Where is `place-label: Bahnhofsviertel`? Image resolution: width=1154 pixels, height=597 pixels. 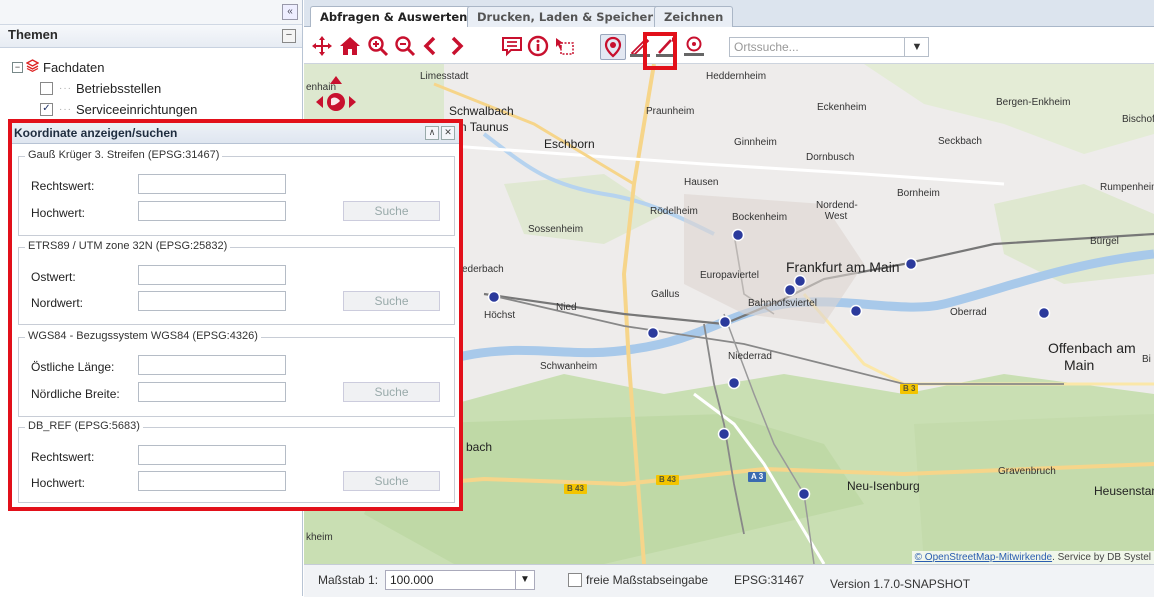 place-label: Bahnhofsviertel is located at coordinates (782, 303).